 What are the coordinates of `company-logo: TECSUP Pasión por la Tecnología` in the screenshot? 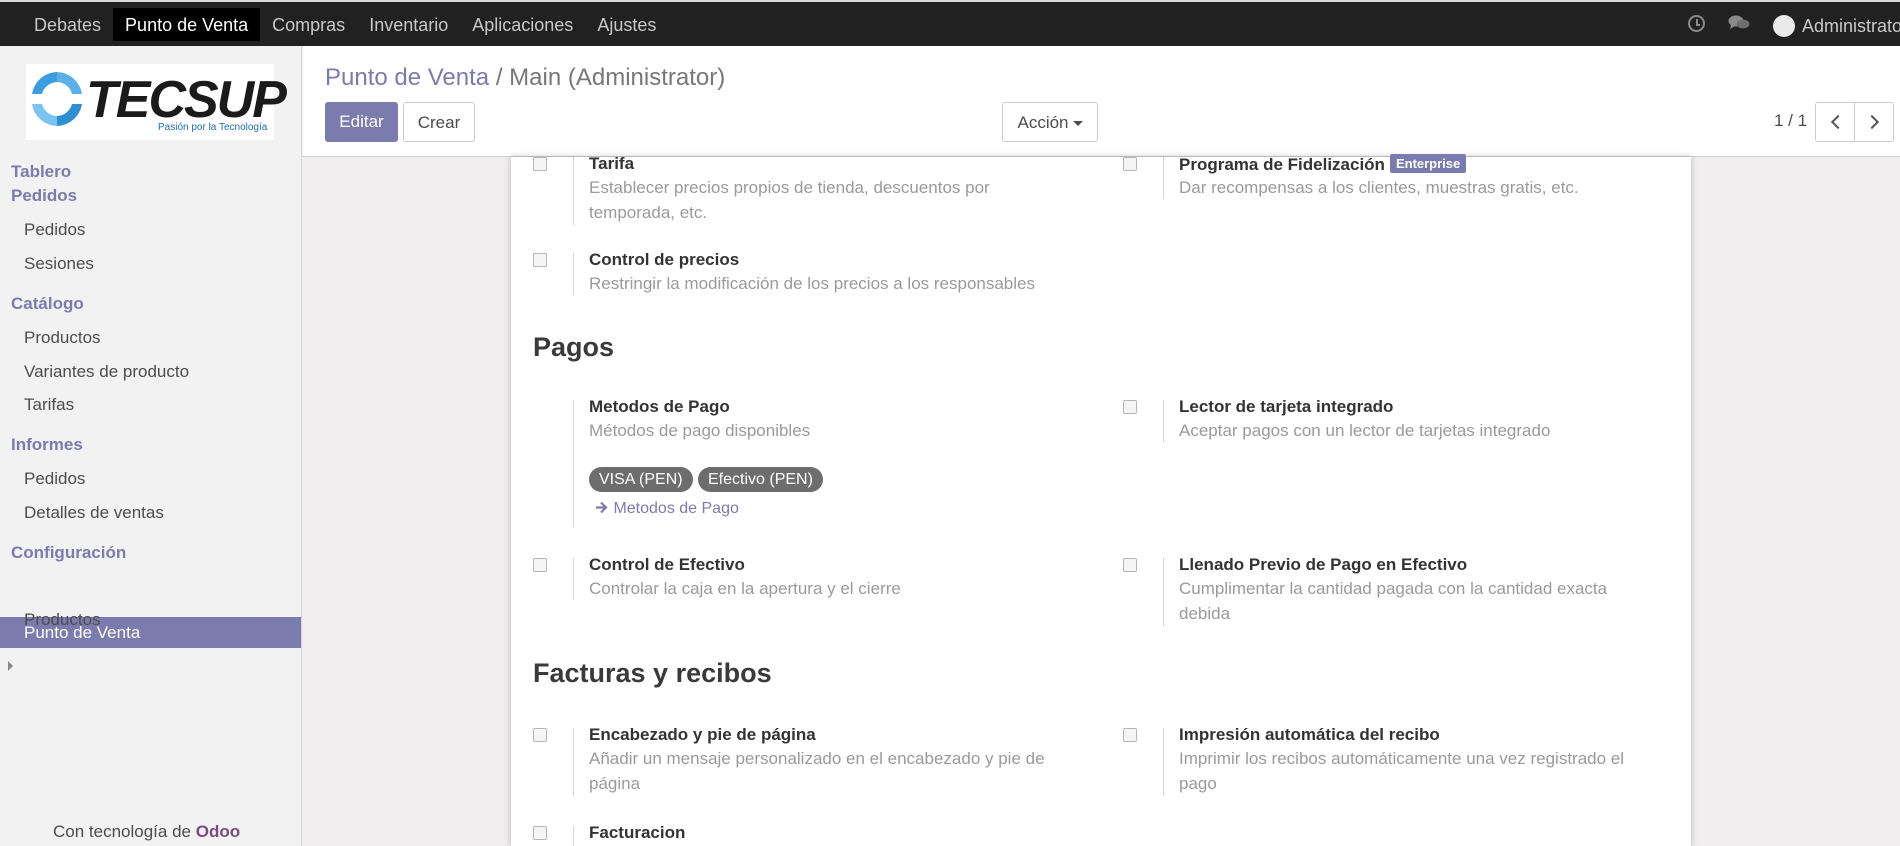 It's located at (156, 102).